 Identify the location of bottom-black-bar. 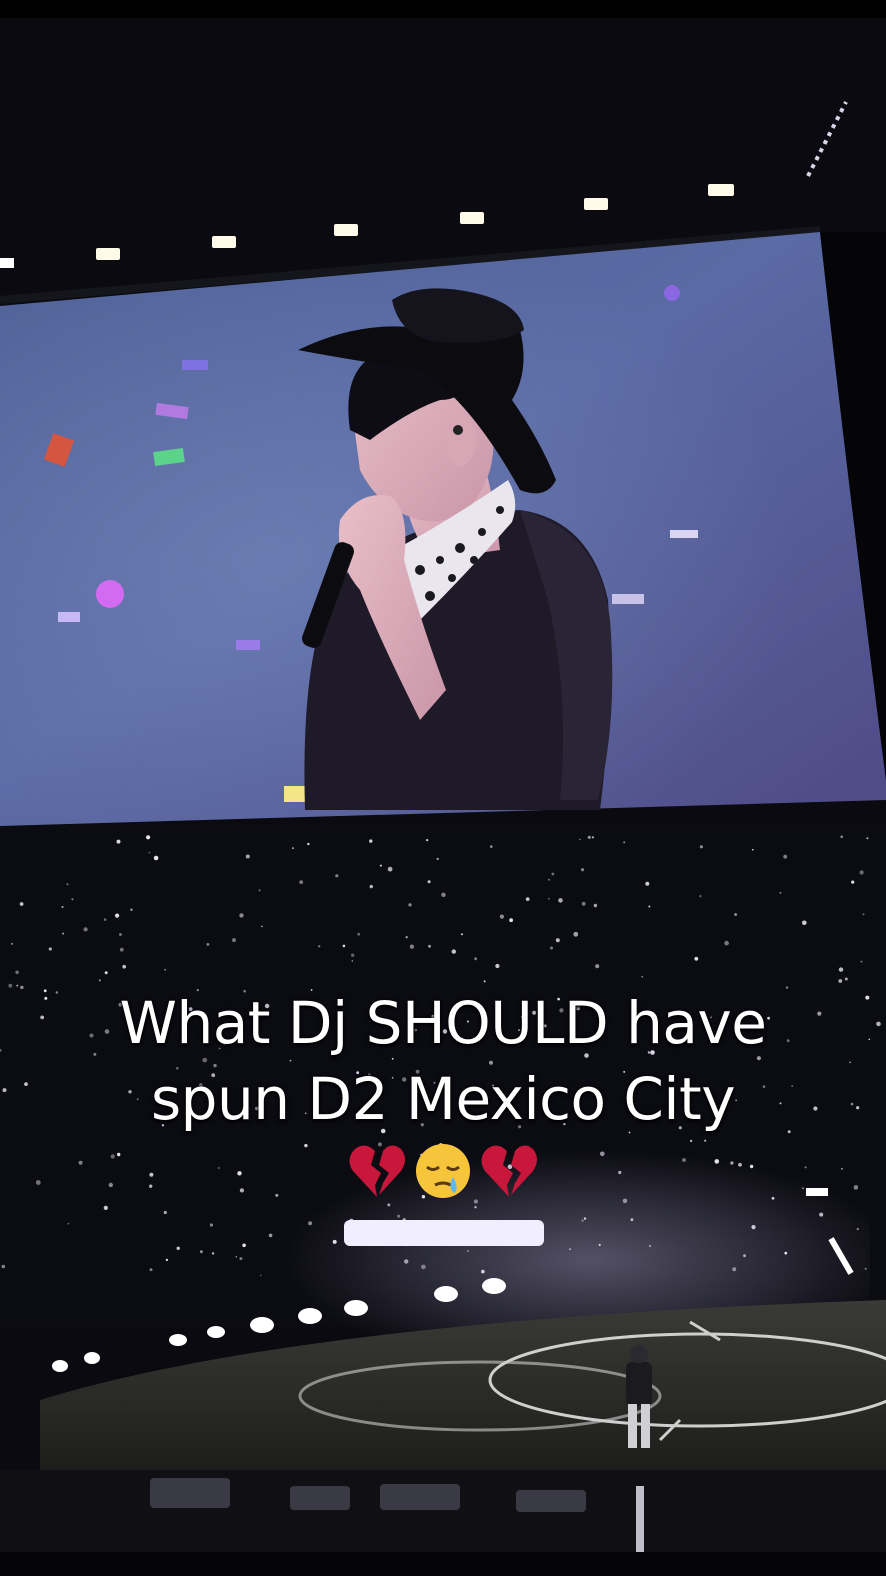
(443, 1564).